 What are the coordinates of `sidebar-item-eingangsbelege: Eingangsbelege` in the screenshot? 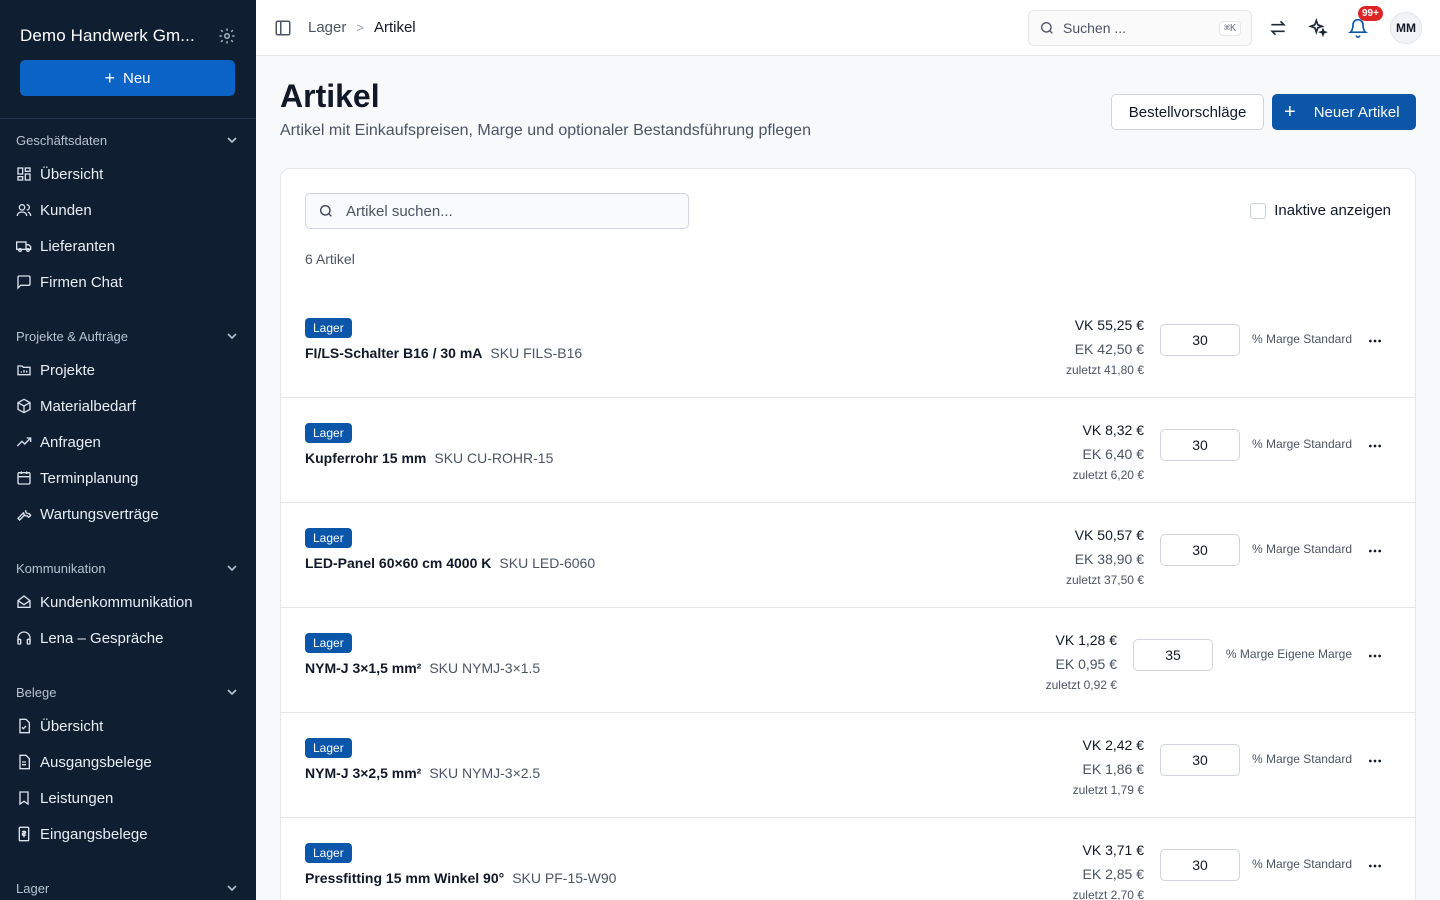 It's located at (128, 834).